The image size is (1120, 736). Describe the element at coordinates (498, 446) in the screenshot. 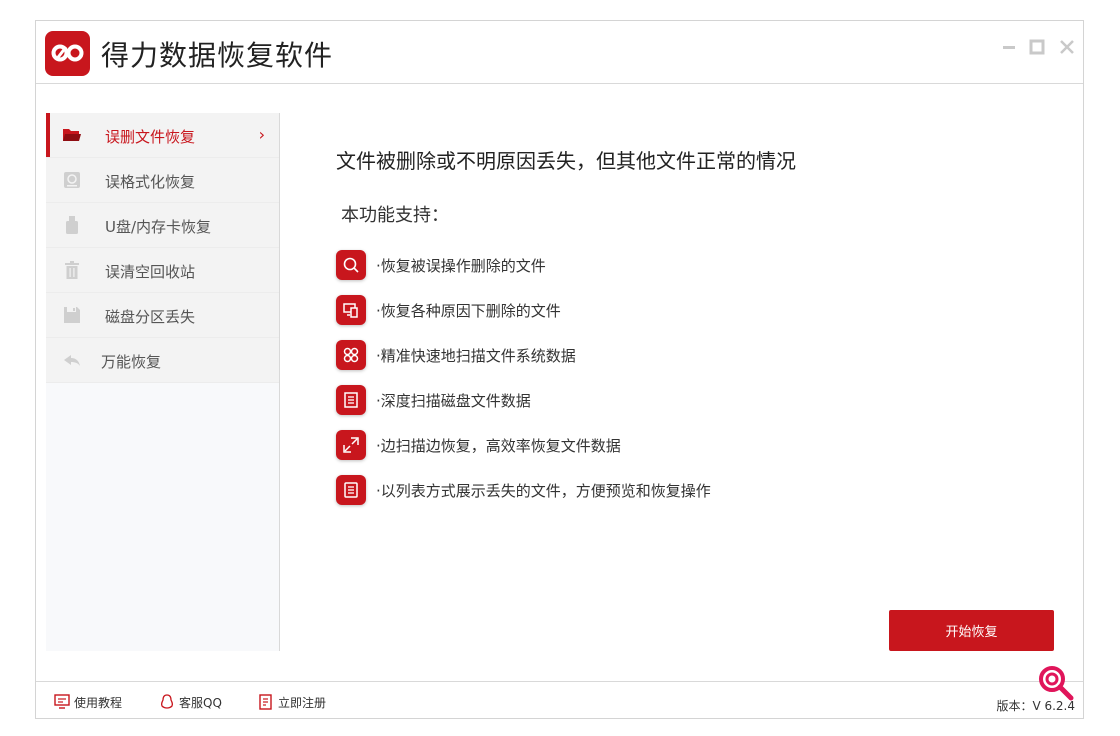

I see `feature-text: ·边扫描边恢复，高效率恢复文件数据` at that location.